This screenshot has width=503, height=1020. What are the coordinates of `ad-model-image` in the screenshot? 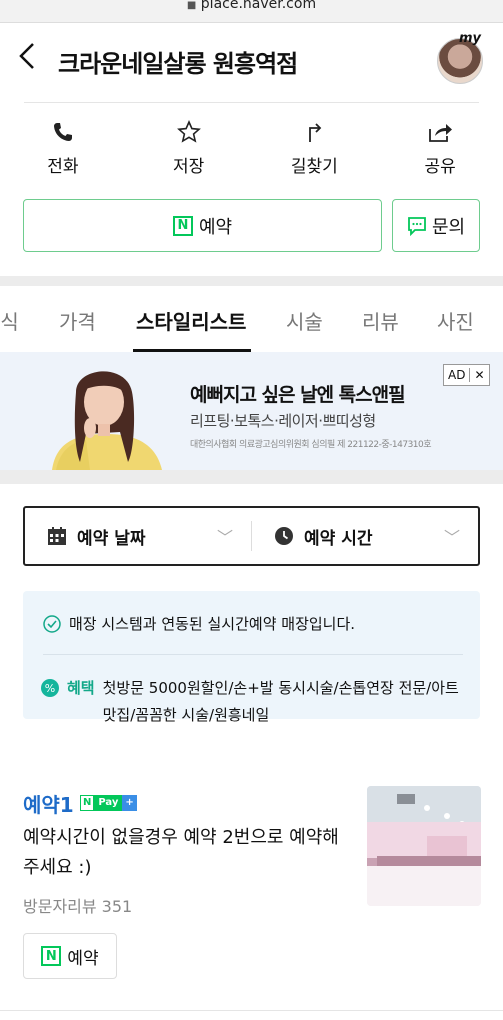 It's located at (107, 420).